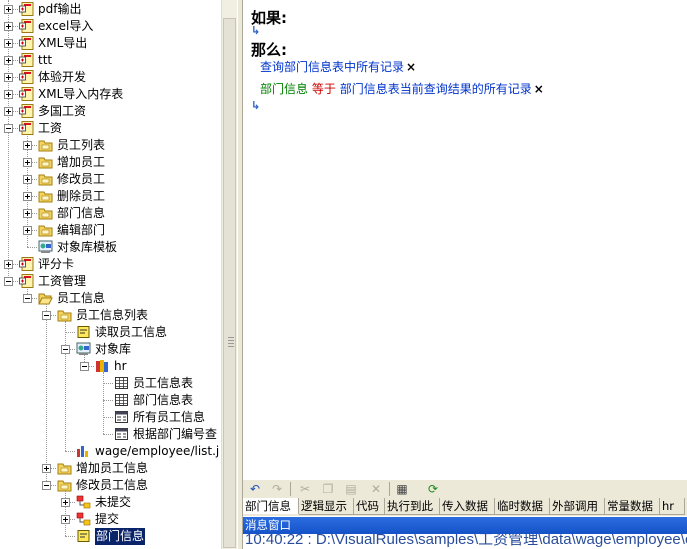  I want to click on action-statement-1: 查询部门信息表中所有记录 ×, so click(338, 66).